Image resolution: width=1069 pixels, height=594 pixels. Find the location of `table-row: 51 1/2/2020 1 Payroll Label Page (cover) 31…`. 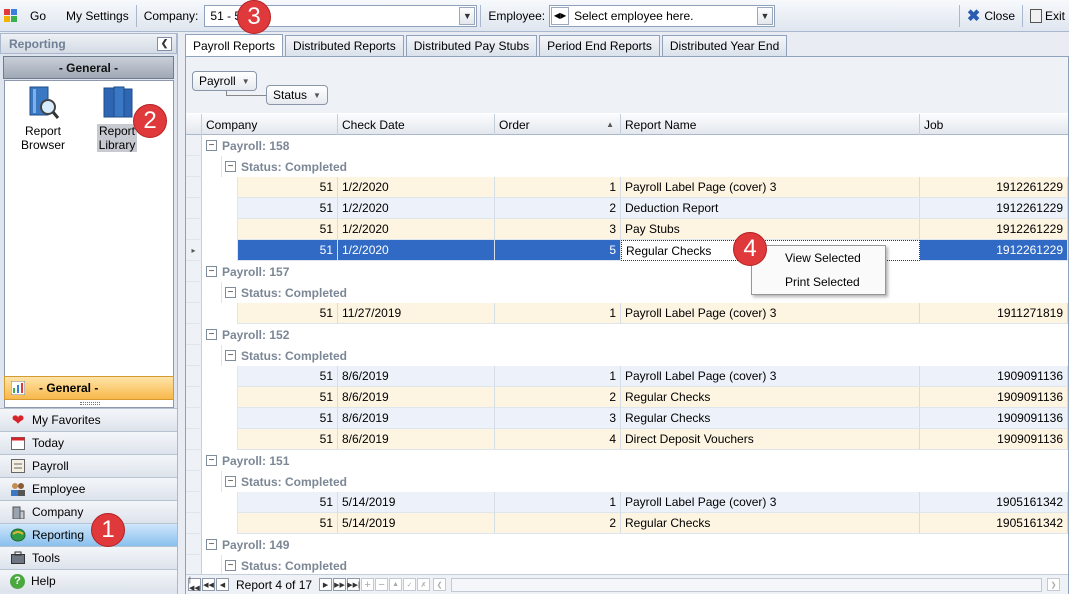

table-row: 51 1/2/2020 1 Payroll Label Page (cover) 31… is located at coordinates (627, 187).